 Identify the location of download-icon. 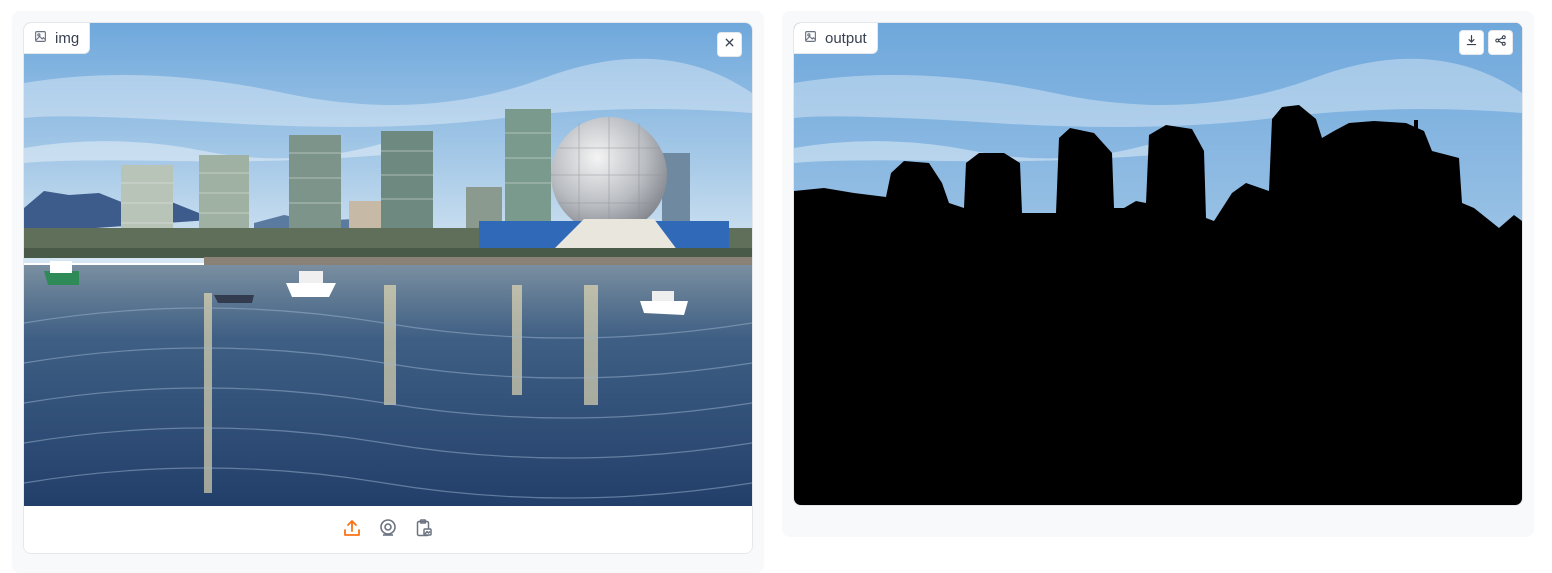
(1471, 43).